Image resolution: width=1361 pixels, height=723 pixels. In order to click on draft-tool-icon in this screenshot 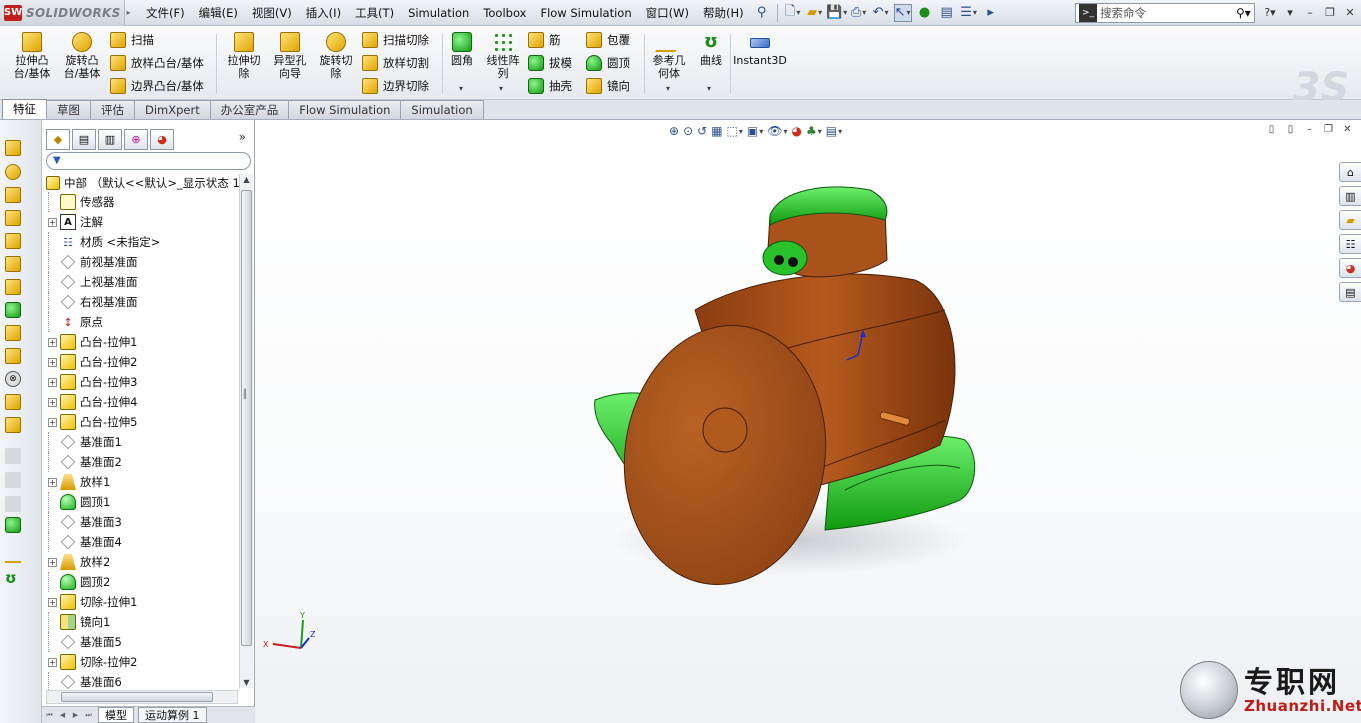, I will do `click(13, 425)`.